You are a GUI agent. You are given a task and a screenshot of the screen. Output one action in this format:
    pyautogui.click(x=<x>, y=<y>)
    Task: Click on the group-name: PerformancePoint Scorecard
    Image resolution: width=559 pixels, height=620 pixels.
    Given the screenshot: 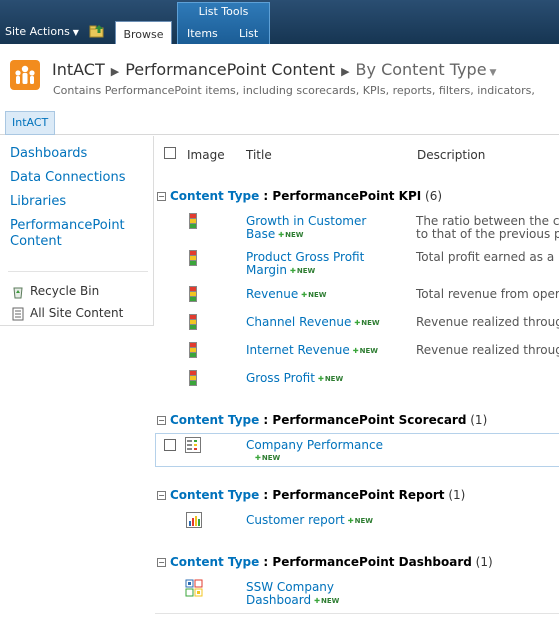 What is the action you would take?
    pyautogui.click(x=369, y=420)
    